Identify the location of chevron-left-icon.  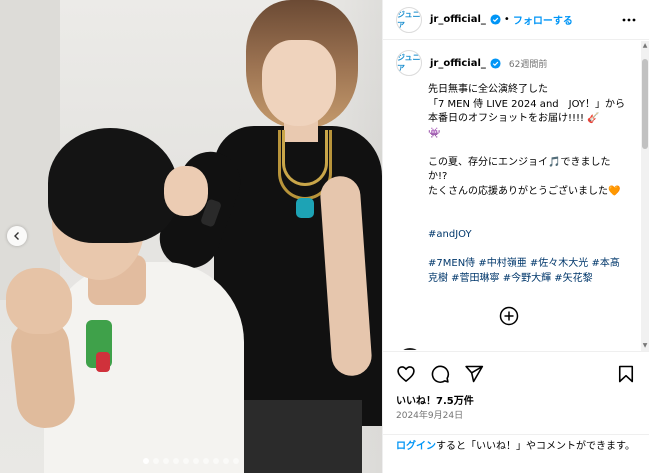
(16, 236).